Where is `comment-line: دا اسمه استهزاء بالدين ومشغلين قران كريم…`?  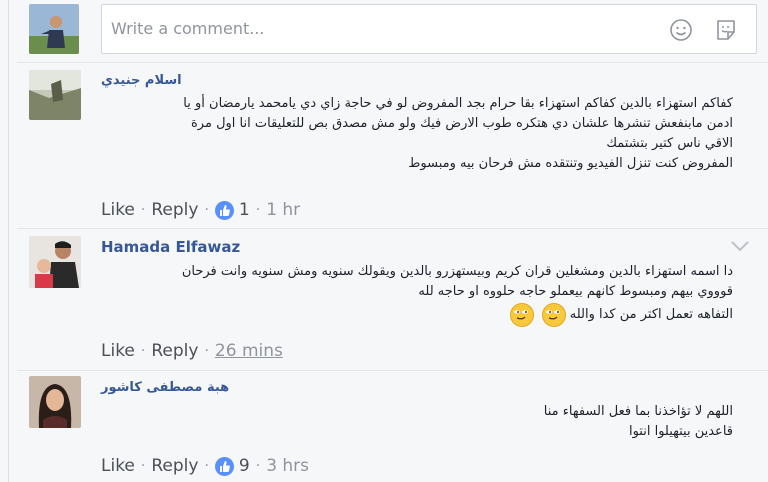
comment-line: دا اسمه استهزاء بالدين ومشغلين قران كريم… is located at coordinates (457, 271).